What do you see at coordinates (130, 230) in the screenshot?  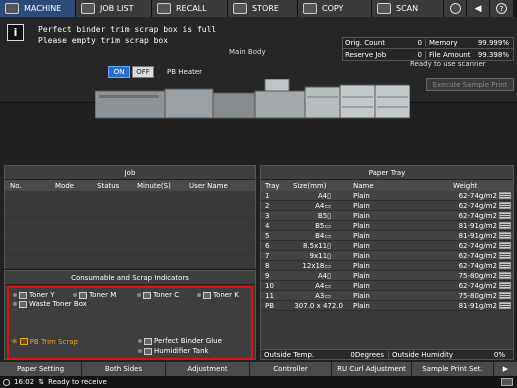 I see `job-list` at bounding box center [130, 230].